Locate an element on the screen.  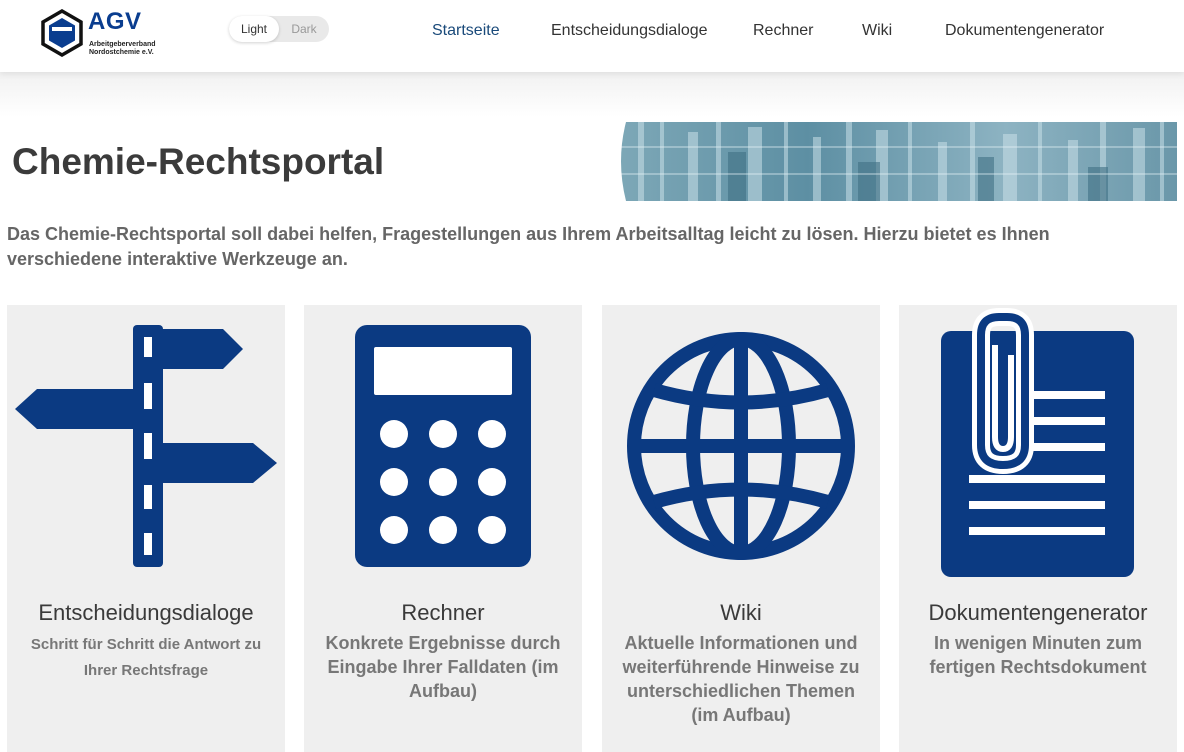
nav-entscheidungsdialoge: Entscheidungsdialoge is located at coordinates (629, 33).